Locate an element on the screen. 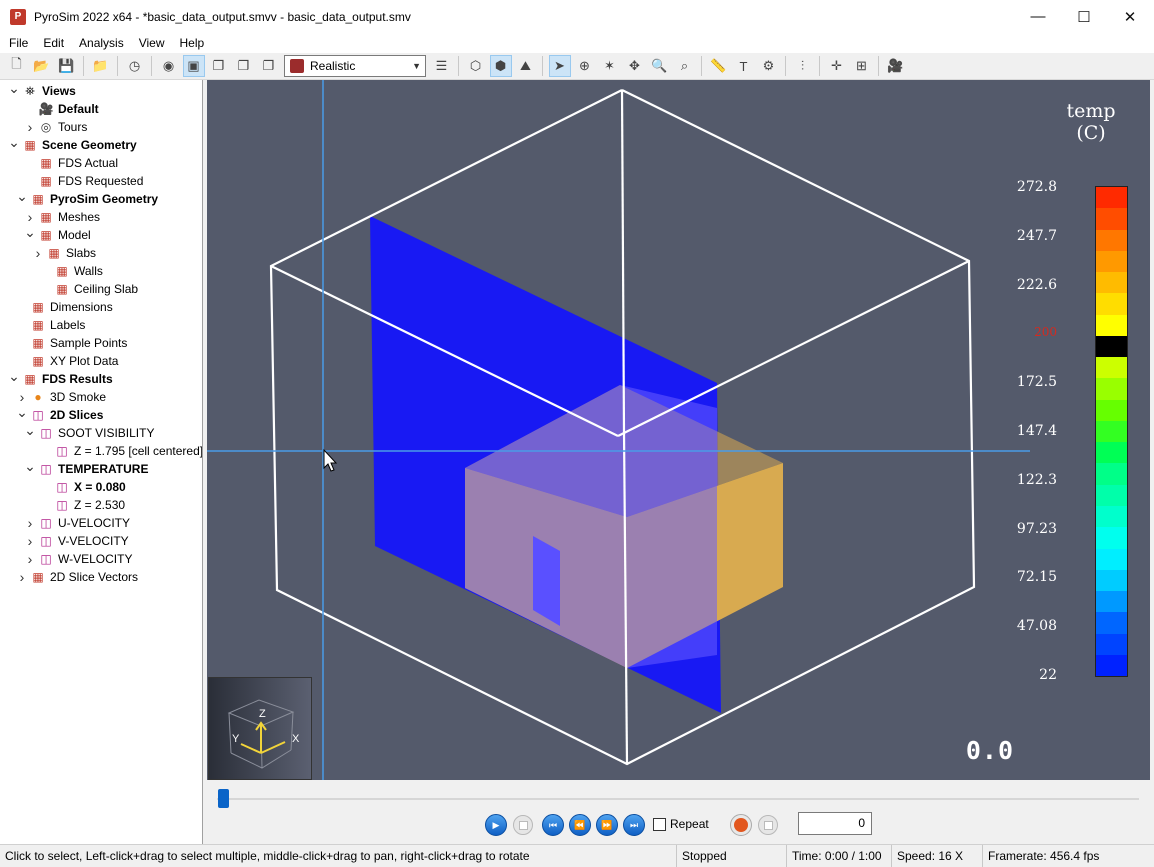  play-button: ▶ is located at coordinates (496, 825).